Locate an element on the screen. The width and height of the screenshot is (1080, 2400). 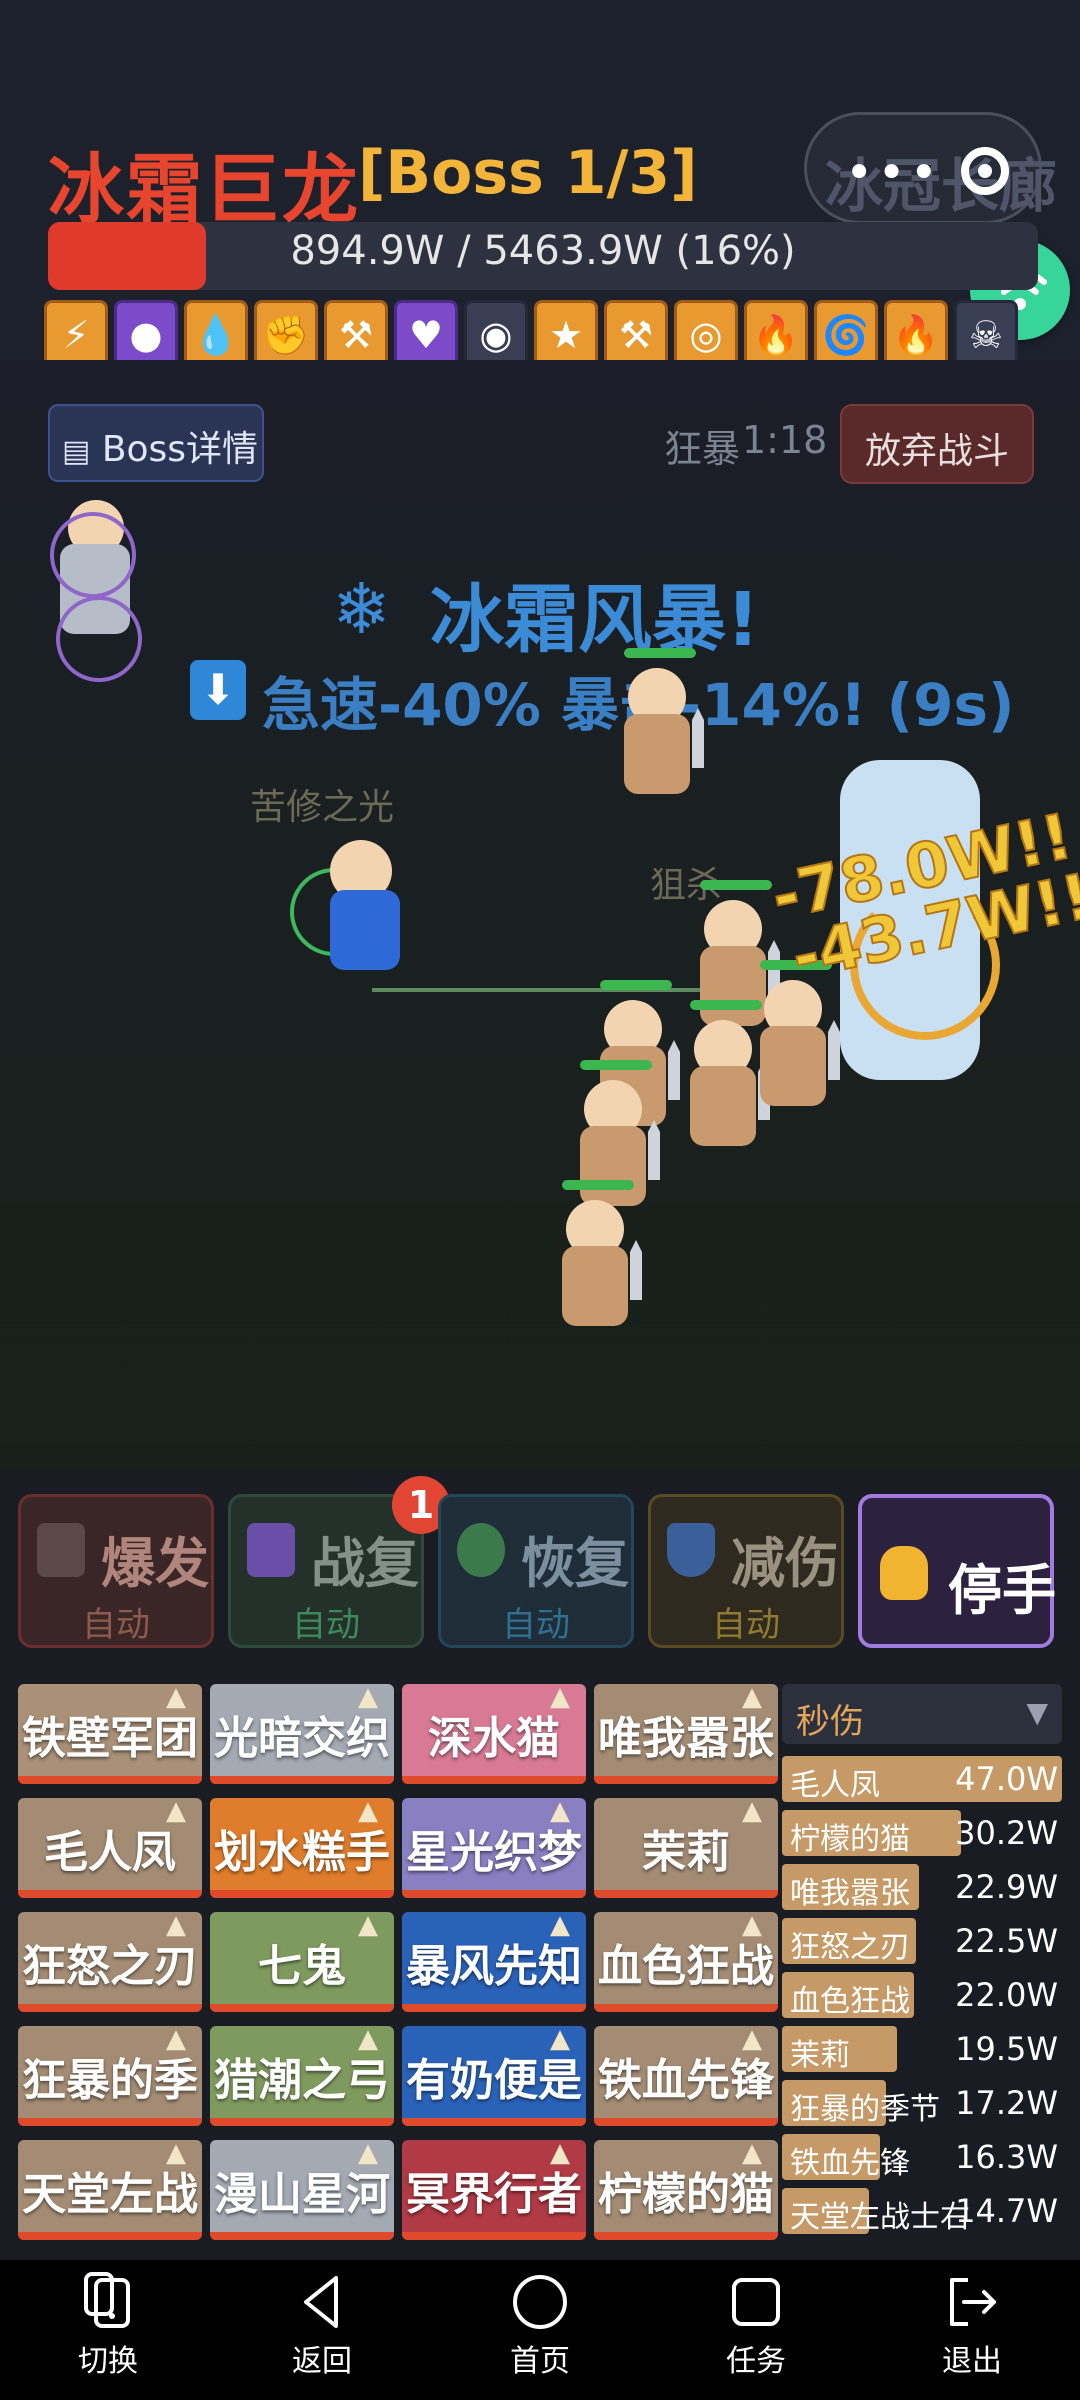
member-card: 深水猫 ▲ is located at coordinates (494, 1734).